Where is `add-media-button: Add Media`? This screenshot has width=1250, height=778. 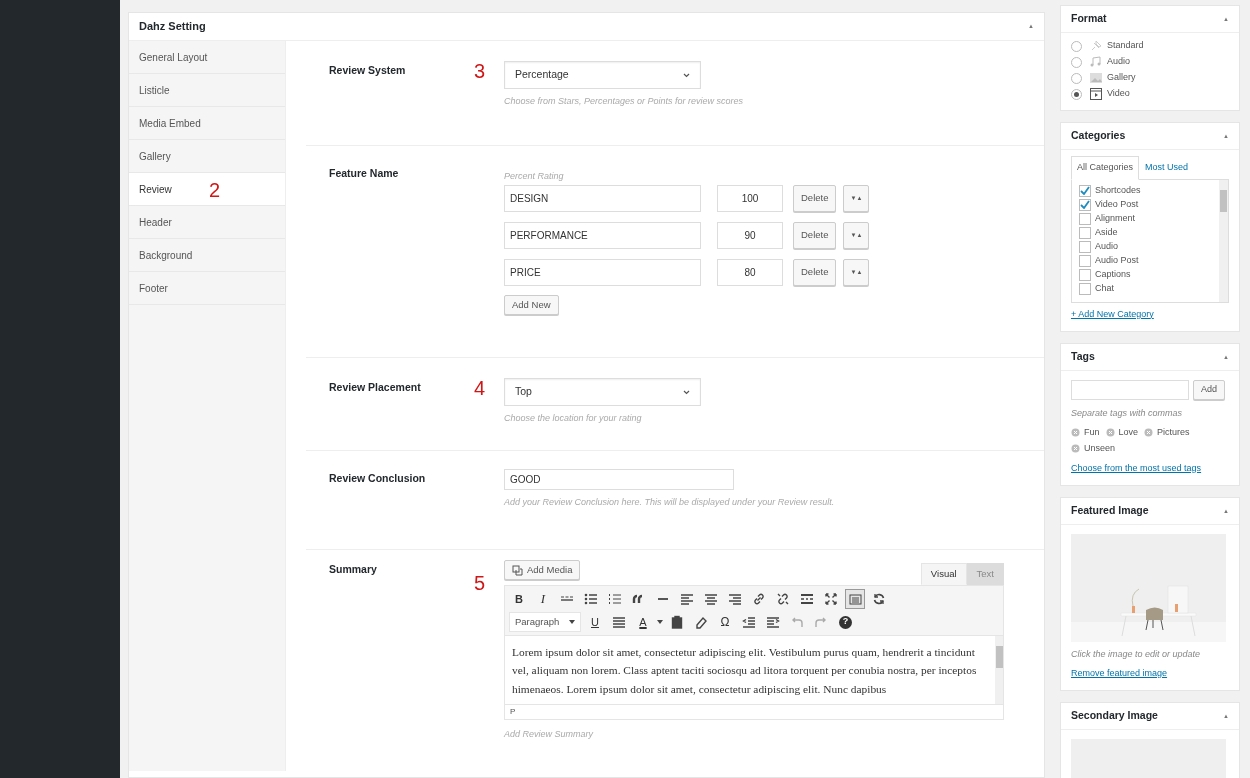 add-media-button: Add Media is located at coordinates (542, 570).